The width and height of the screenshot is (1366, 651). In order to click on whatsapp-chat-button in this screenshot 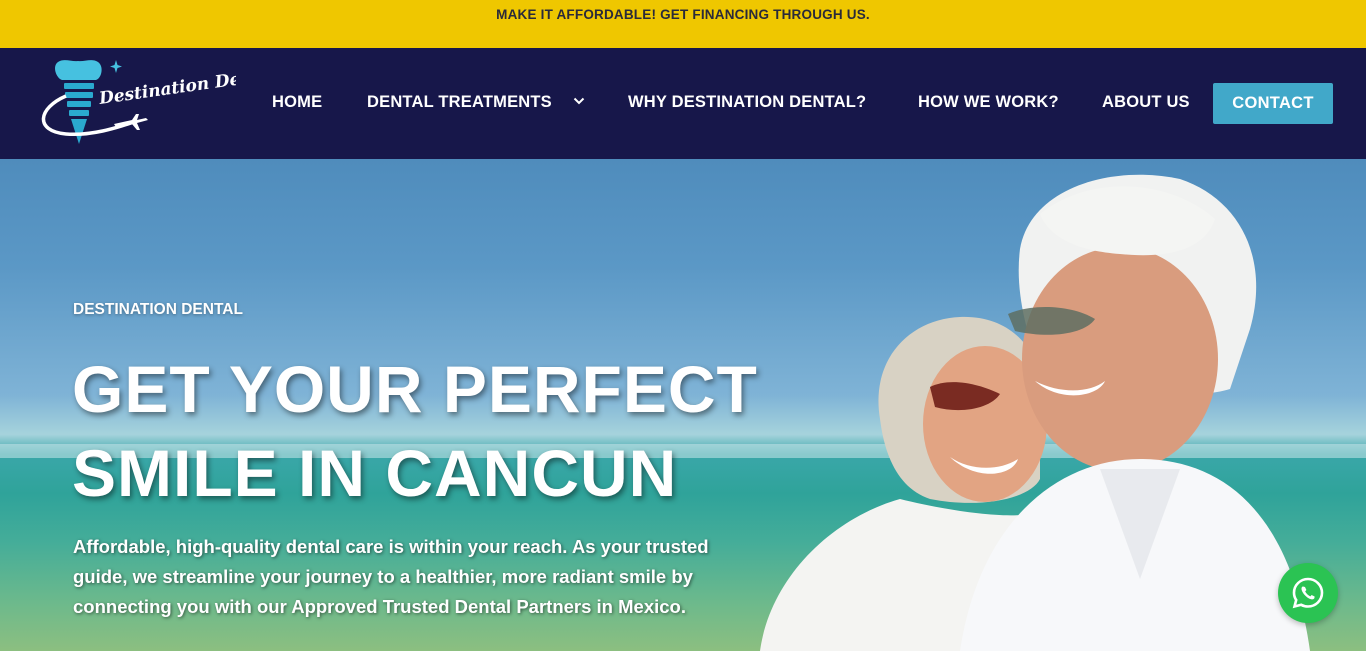, I will do `click(1308, 593)`.